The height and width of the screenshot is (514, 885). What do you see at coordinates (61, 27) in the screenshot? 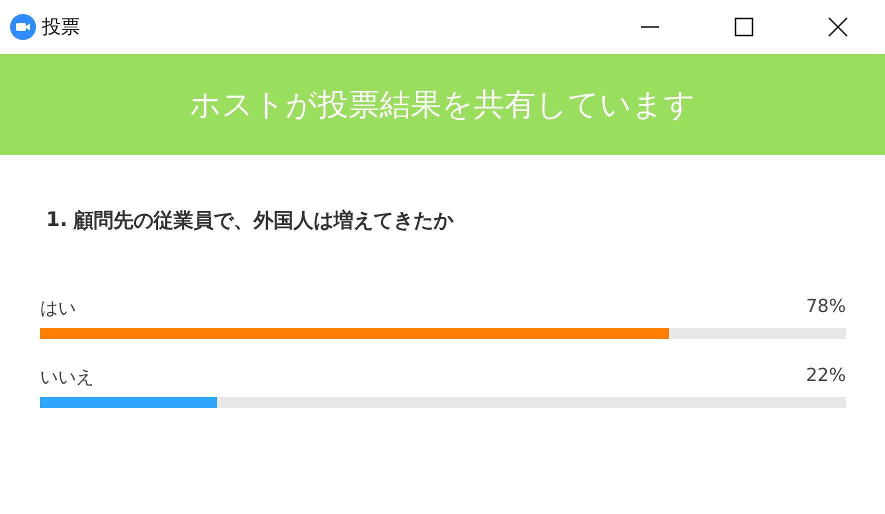
I see `window-title: 投票` at bounding box center [61, 27].